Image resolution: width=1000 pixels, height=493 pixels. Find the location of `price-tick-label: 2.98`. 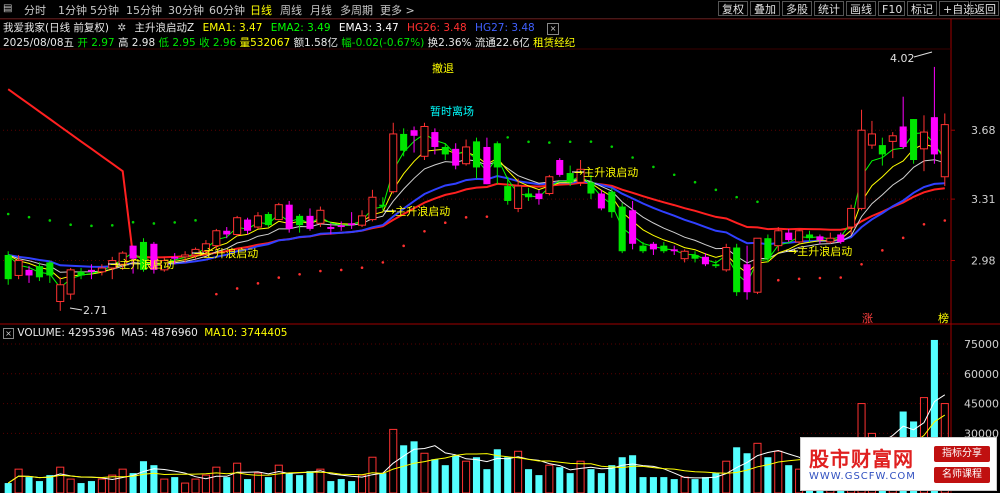

price-tick-label: 2.98 is located at coordinates (983, 261).